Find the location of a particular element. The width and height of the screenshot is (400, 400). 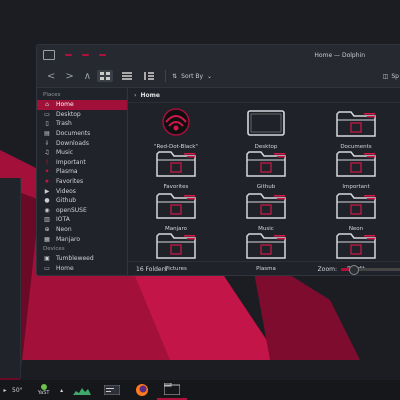

zoom-slider is located at coordinates (370, 269).